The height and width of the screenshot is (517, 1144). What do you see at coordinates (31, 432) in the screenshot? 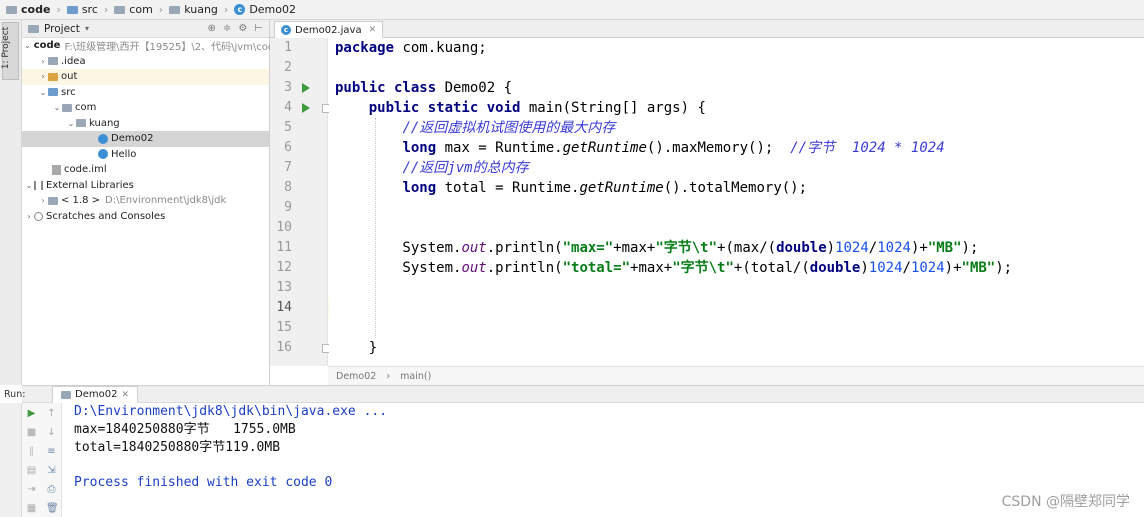
I see `stop-icon: ■` at bounding box center [31, 432].